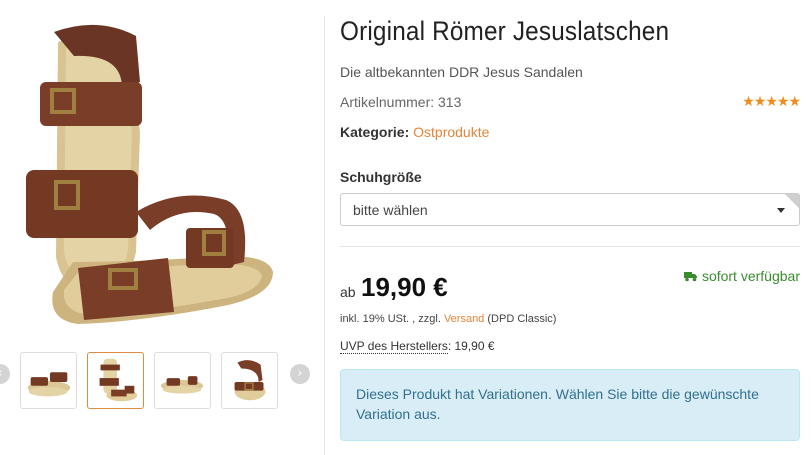 This screenshot has height=455, width=811. Describe the element at coordinates (300, 374) in the screenshot. I see `chevron-right-icon: ›` at that location.